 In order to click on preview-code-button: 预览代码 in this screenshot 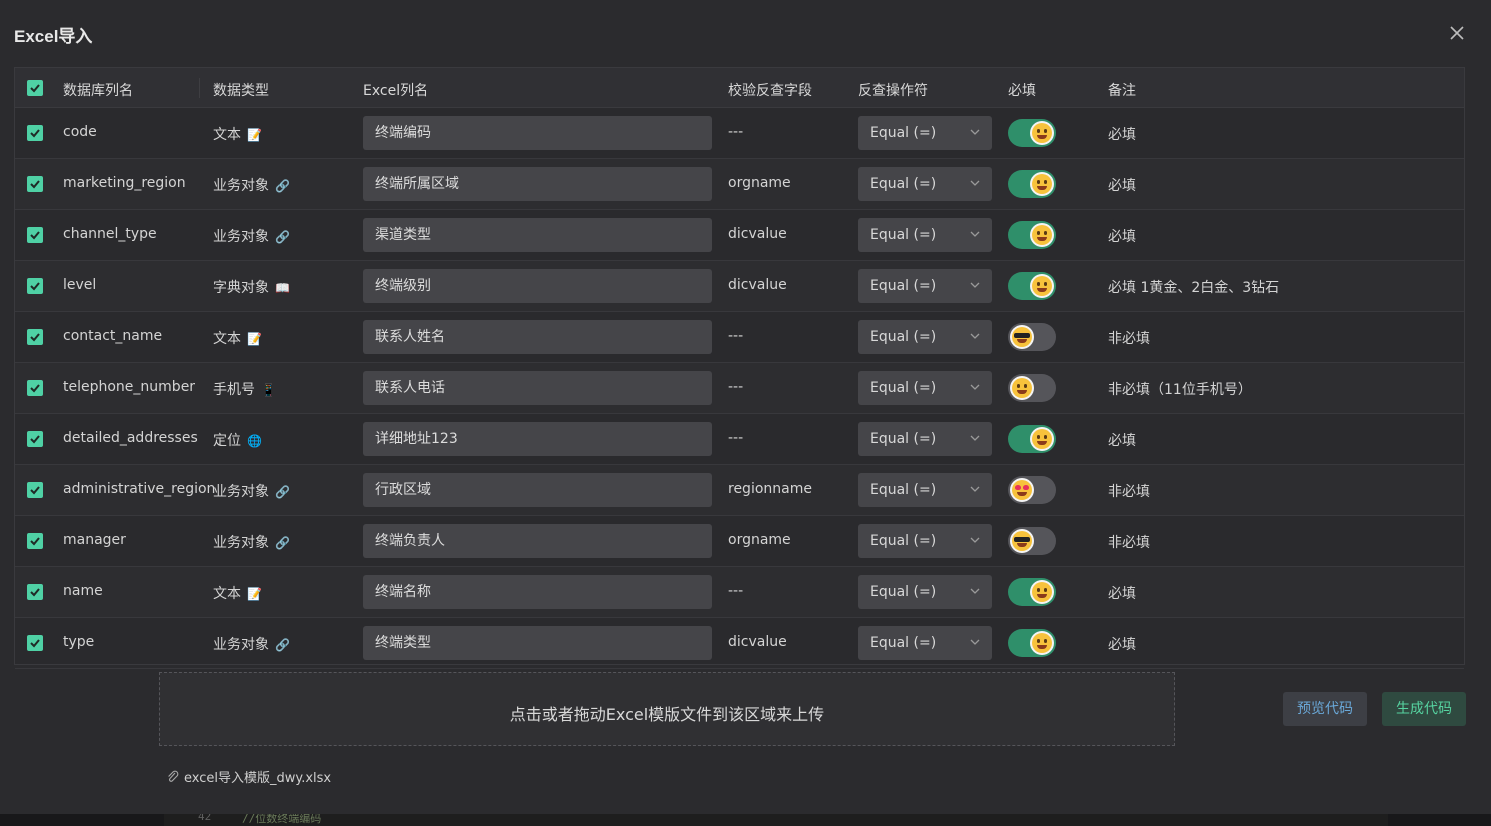, I will do `click(1325, 709)`.